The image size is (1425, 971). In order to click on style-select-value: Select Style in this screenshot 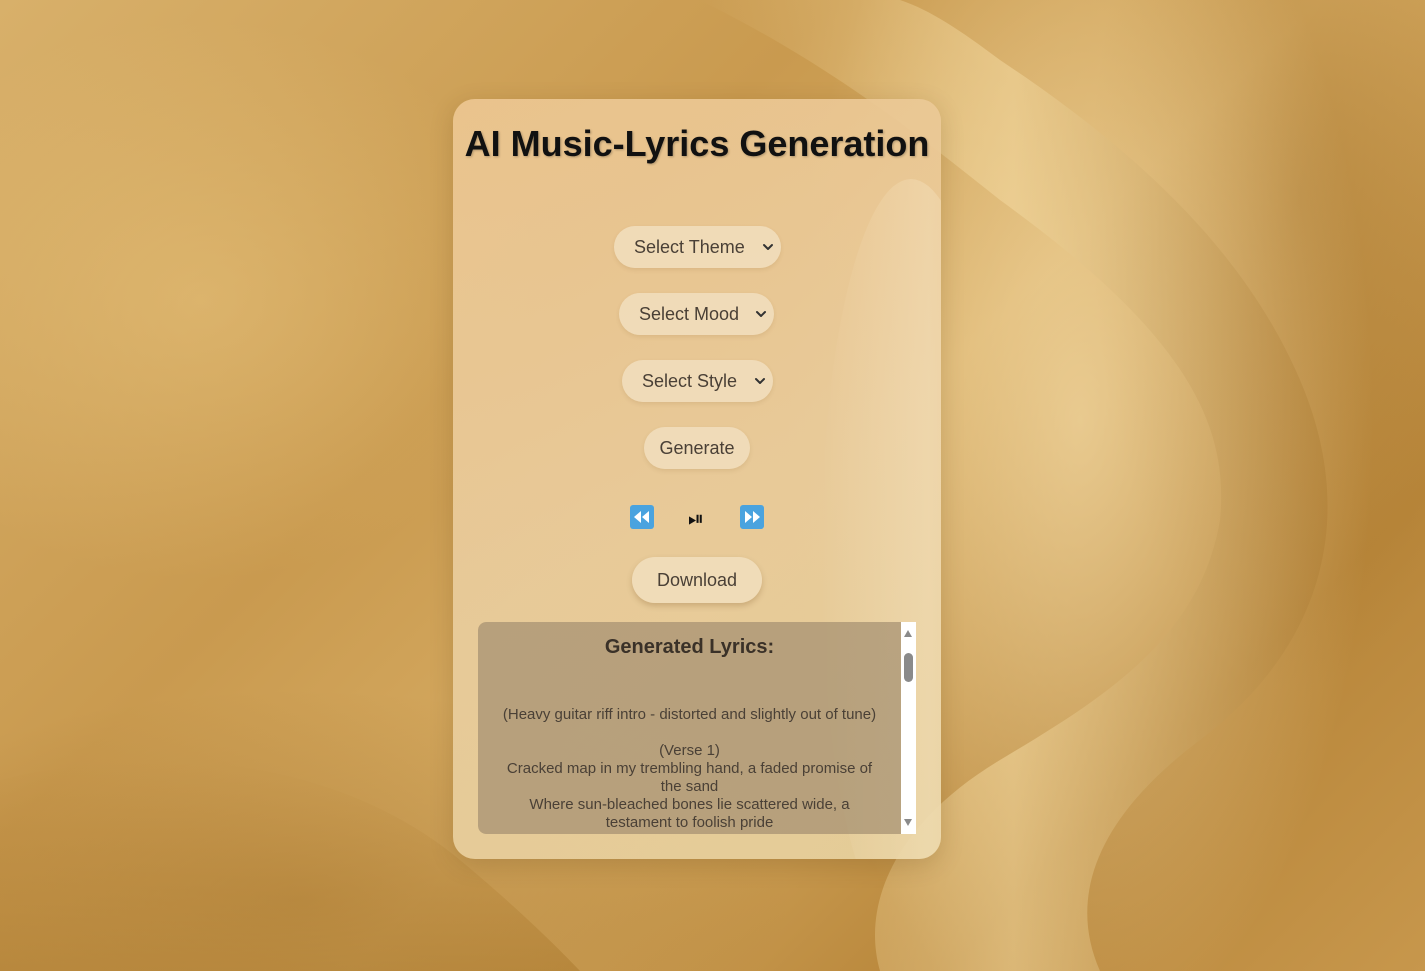, I will do `click(690, 381)`.